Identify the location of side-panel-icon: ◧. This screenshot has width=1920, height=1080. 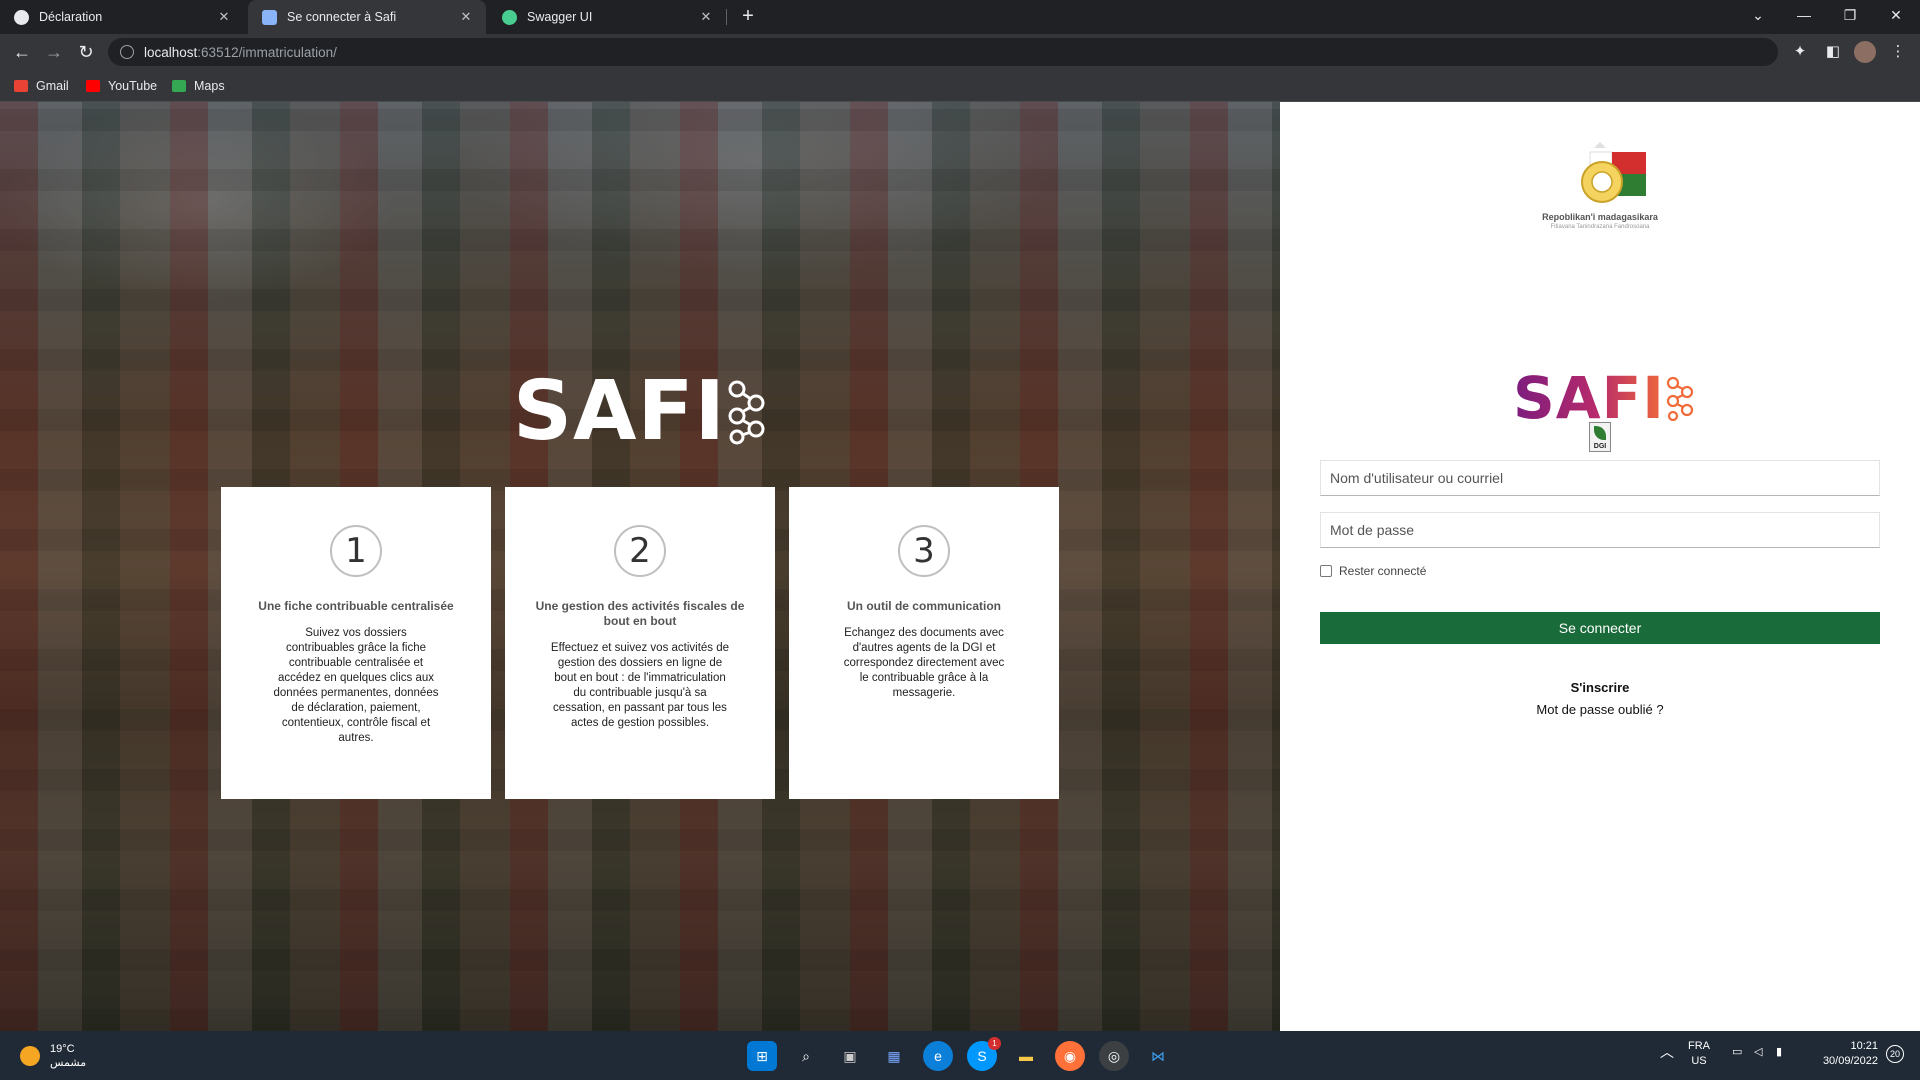
(1833, 52).